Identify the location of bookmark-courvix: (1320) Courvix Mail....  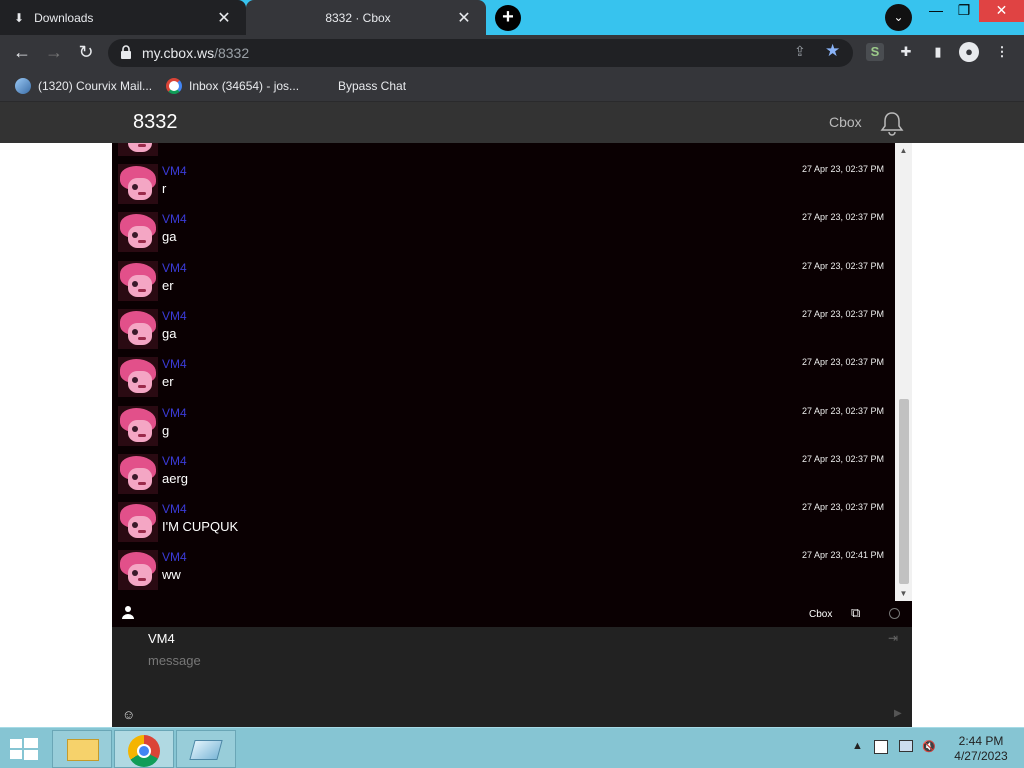
(83, 86).